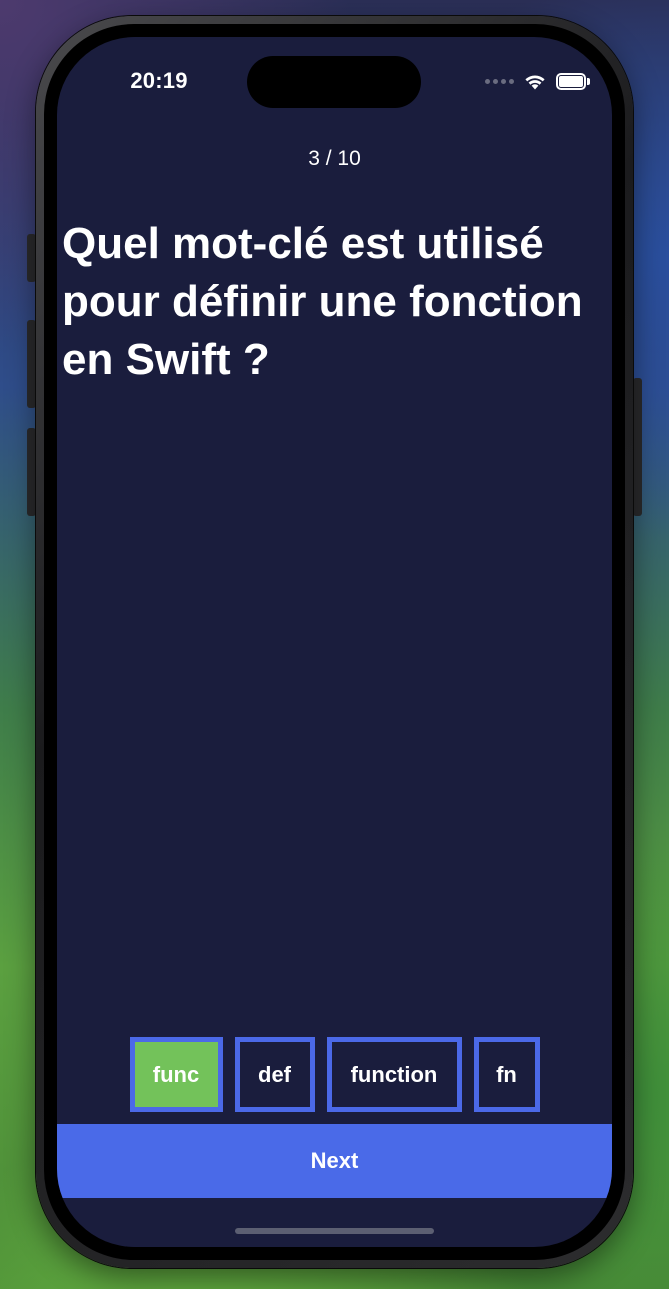 Image resolution: width=669 pixels, height=1289 pixels. Describe the element at coordinates (499, 81) in the screenshot. I see `cellular-signal-icon` at that location.